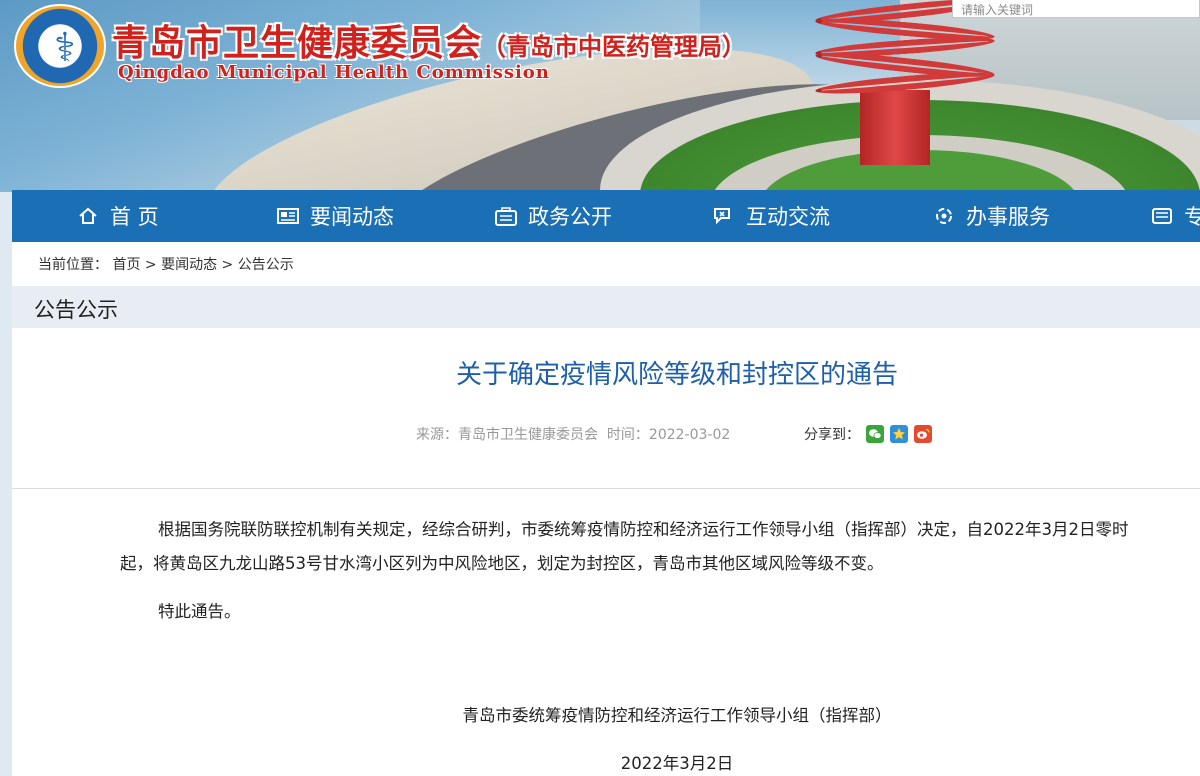 The image size is (1200, 776). What do you see at coordinates (288, 216) in the screenshot?
I see `news-icon` at bounding box center [288, 216].